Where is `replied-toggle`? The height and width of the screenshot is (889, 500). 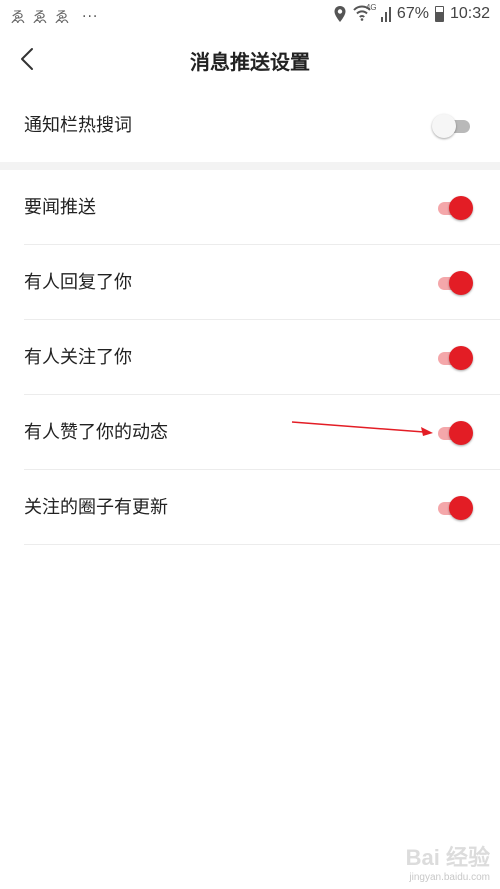
replied-toggle is located at coordinates (453, 283).